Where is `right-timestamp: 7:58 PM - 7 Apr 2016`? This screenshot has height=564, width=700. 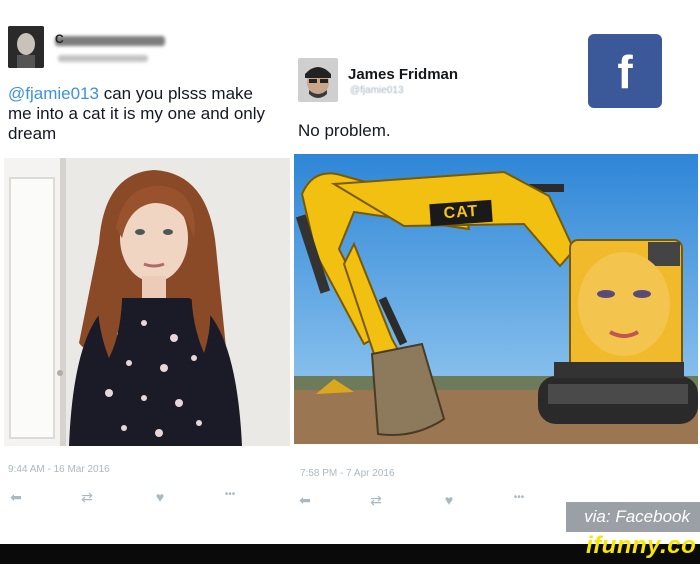 right-timestamp: 7:58 PM - 7 Apr 2016 is located at coordinates (347, 473).